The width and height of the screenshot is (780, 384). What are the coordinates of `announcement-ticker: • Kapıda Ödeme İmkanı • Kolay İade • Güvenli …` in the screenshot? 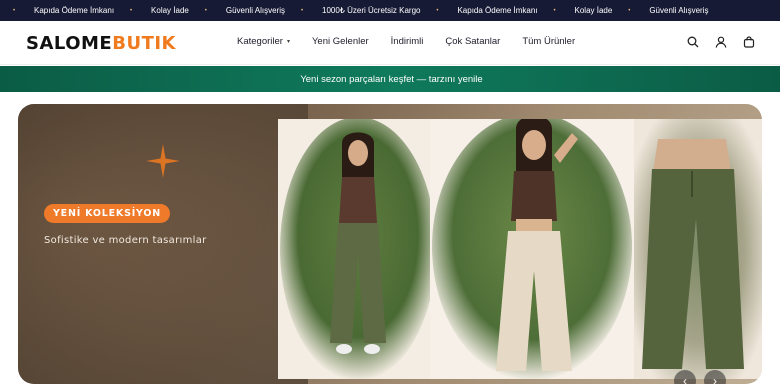 It's located at (390, 10).